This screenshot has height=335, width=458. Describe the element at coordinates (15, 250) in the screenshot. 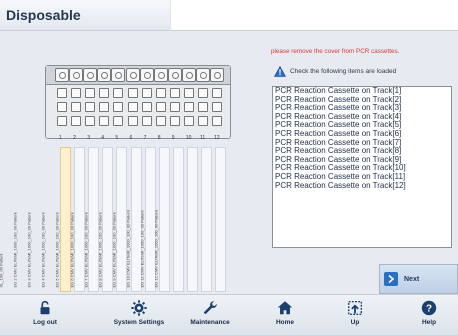

I see `track-label: EG 2 CMV ELITeMt_1000_100_00 Patient` at that location.